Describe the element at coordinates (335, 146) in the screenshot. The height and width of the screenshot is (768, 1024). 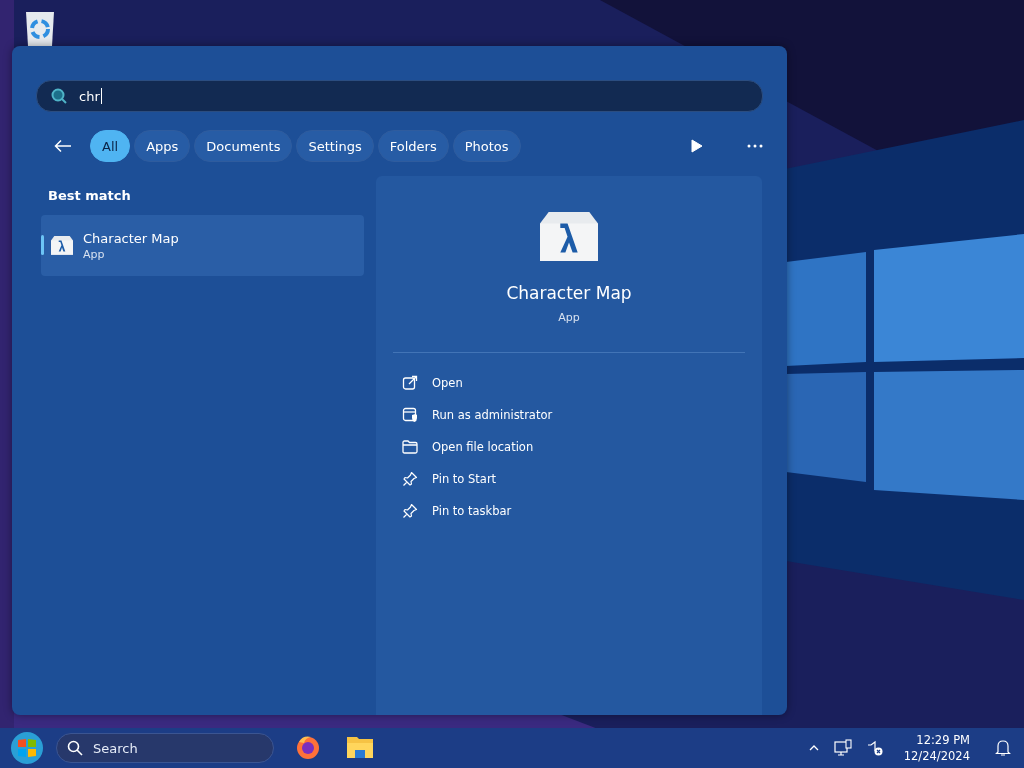
I see `filter-tab: Settings` at that location.